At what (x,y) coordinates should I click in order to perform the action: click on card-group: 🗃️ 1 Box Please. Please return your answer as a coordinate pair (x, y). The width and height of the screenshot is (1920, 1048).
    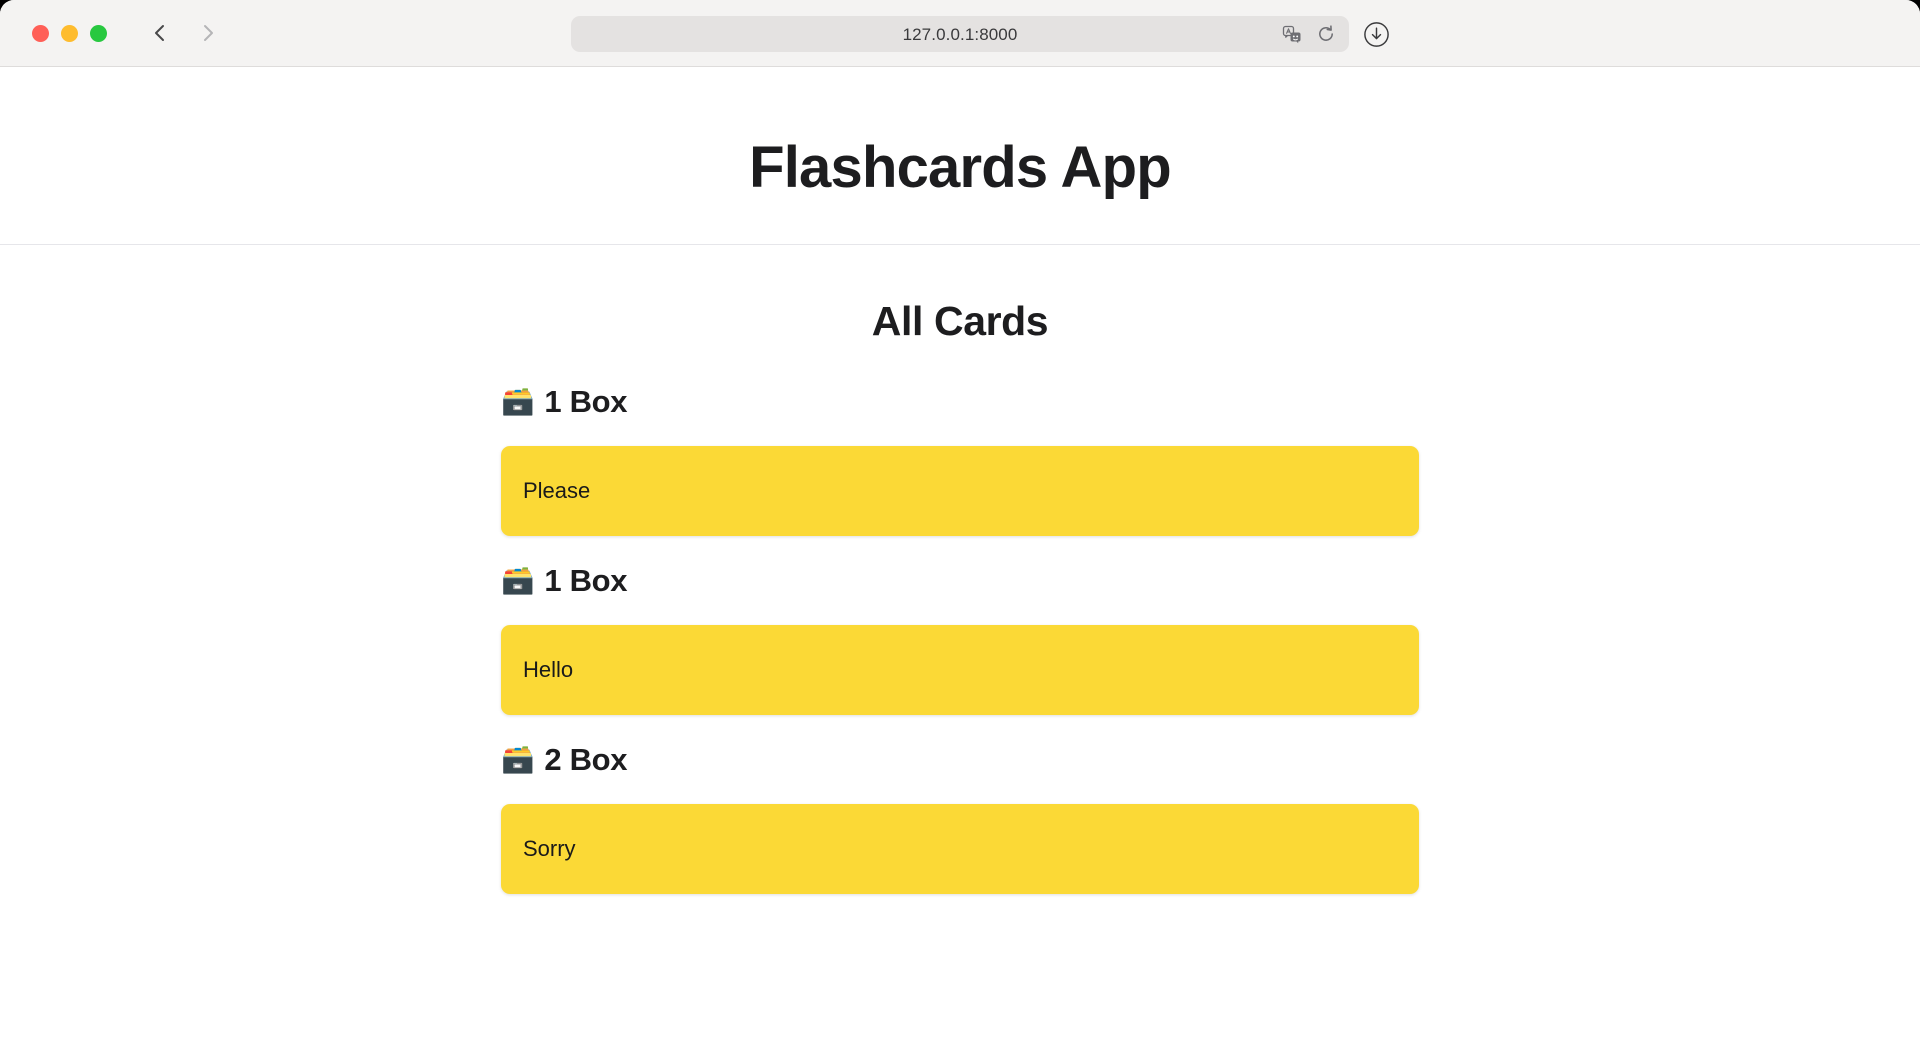
    Looking at the image, I should click on (960, 461).